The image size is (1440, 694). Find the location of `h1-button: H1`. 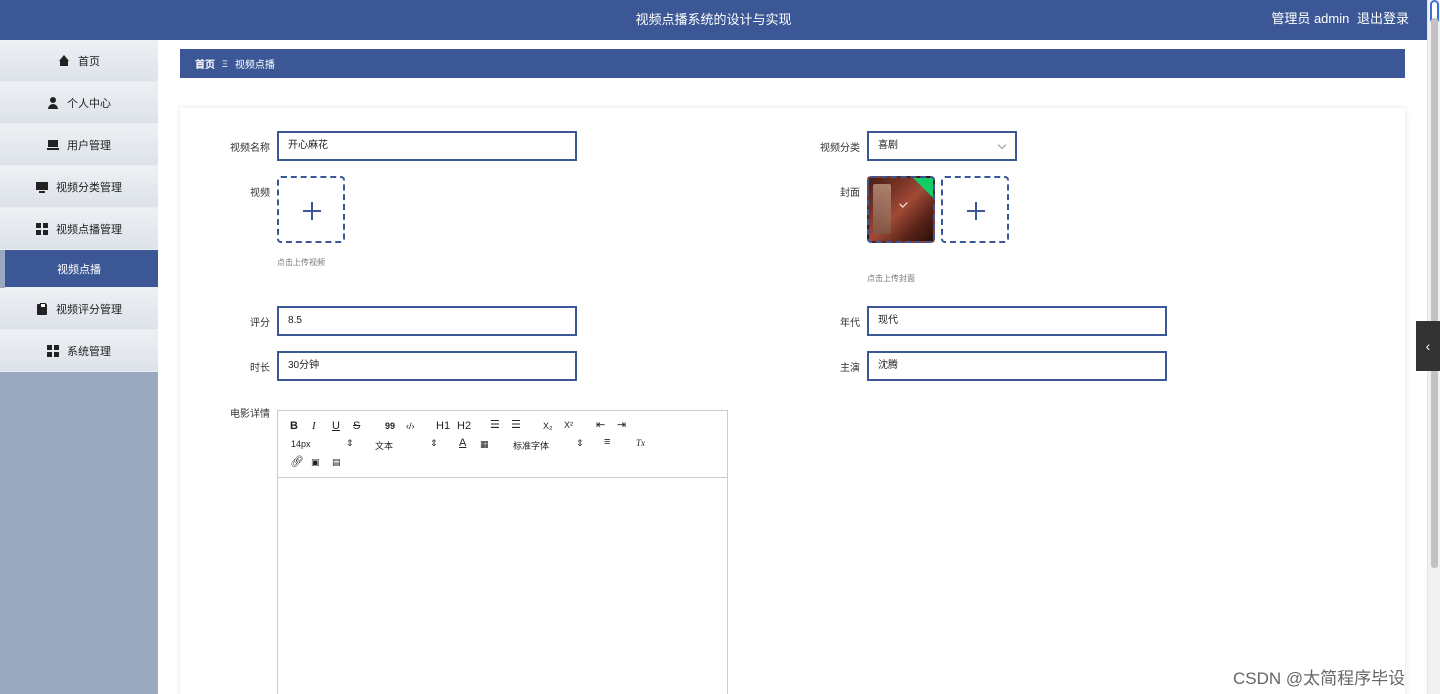

h1-button: H1 is located at coordinates (443, 426).